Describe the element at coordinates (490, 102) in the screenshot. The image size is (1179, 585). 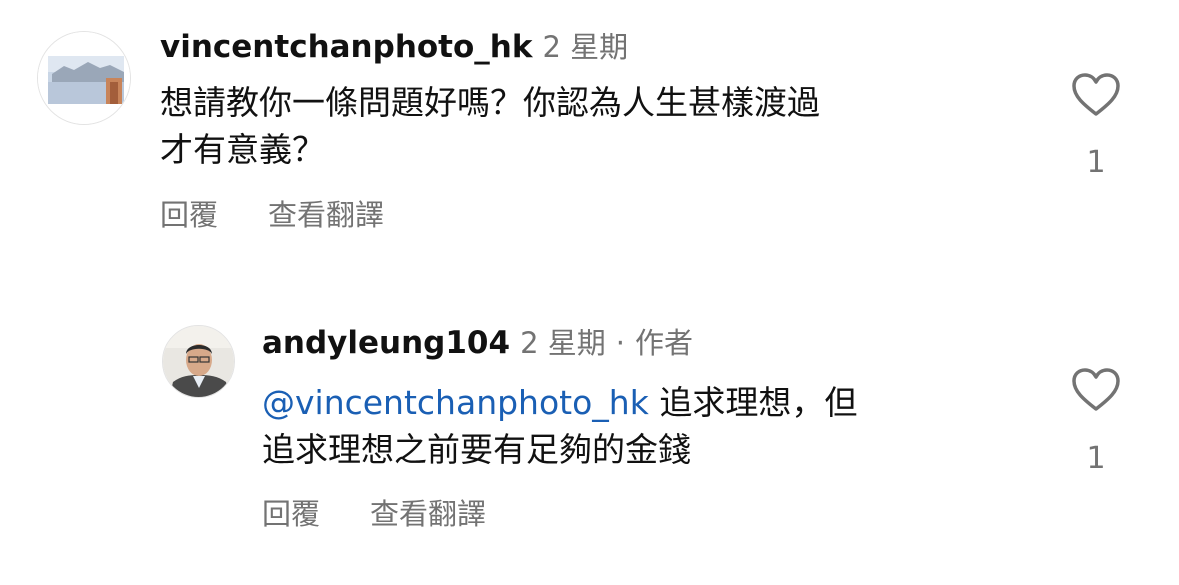
I see `comment-text-line1: 想請教你一條問題好嗎？你認為人生甚樣渡過` at that location.